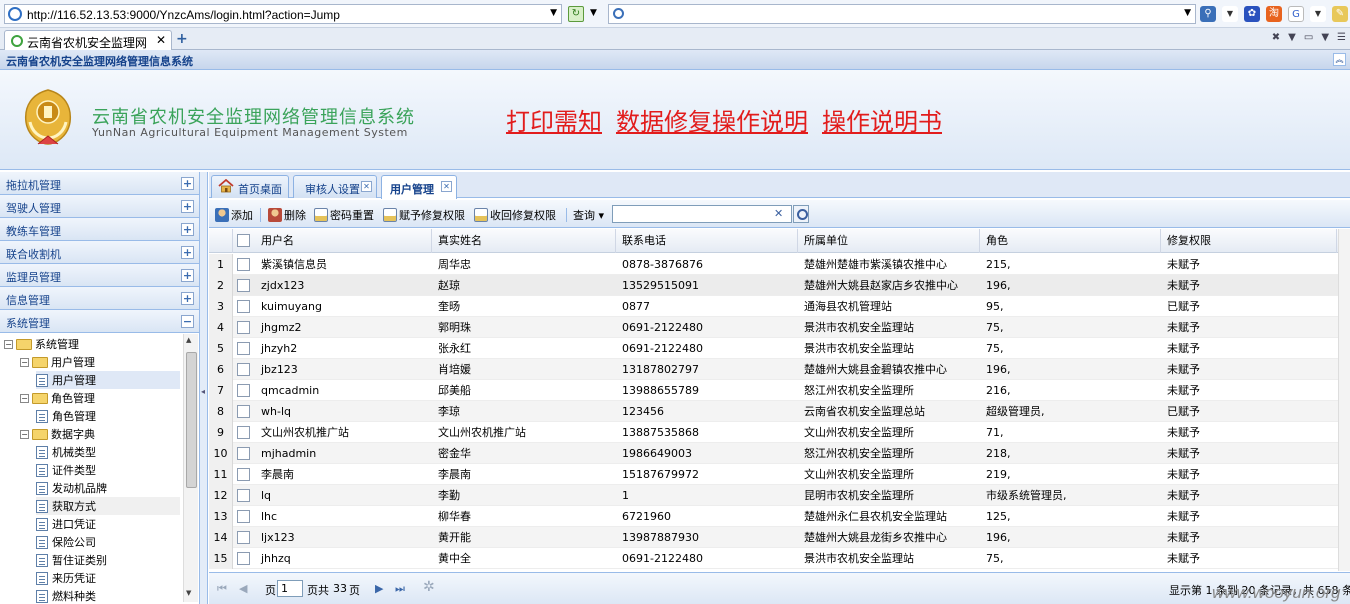  I want to click on table-row: 7 qmcadmin 邱美船 13988655789 怒江州农机安全监理所 216, 未赋予, so click(779, 390).